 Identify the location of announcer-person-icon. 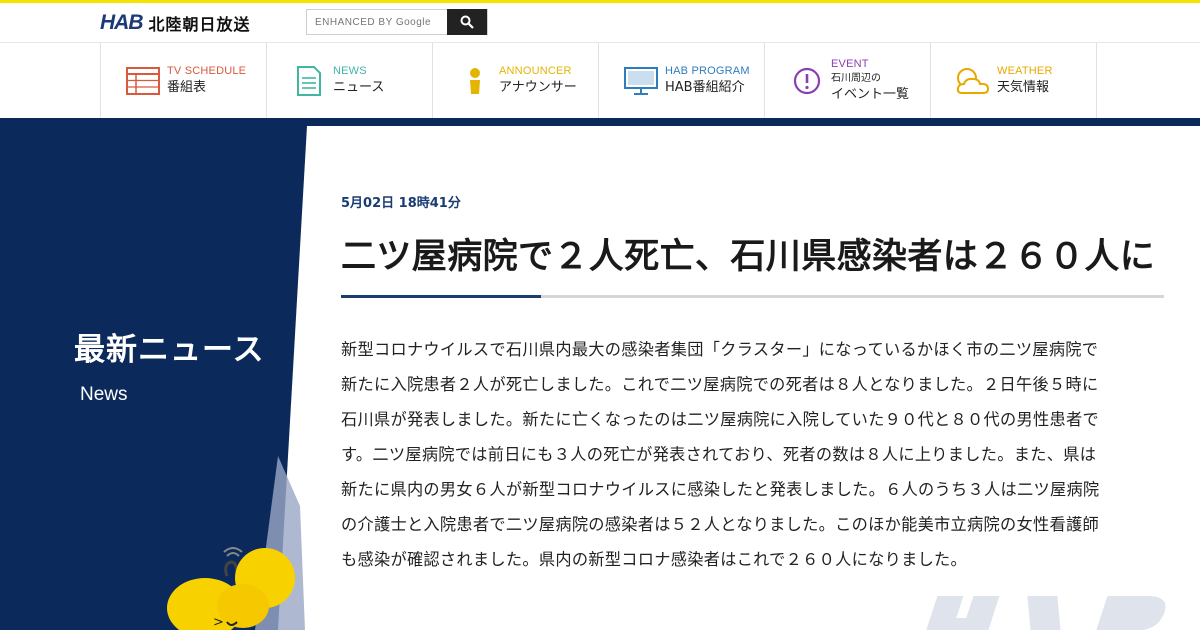
(475, 81).